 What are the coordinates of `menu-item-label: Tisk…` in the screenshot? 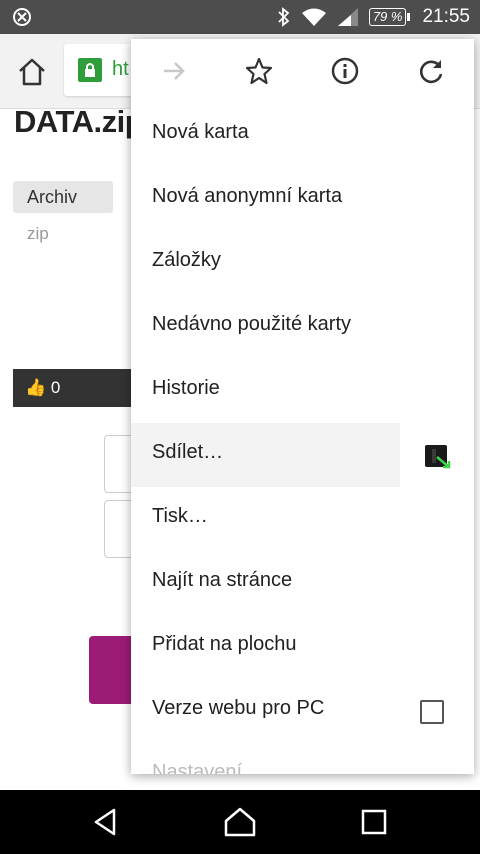 It's located at (180, 516).